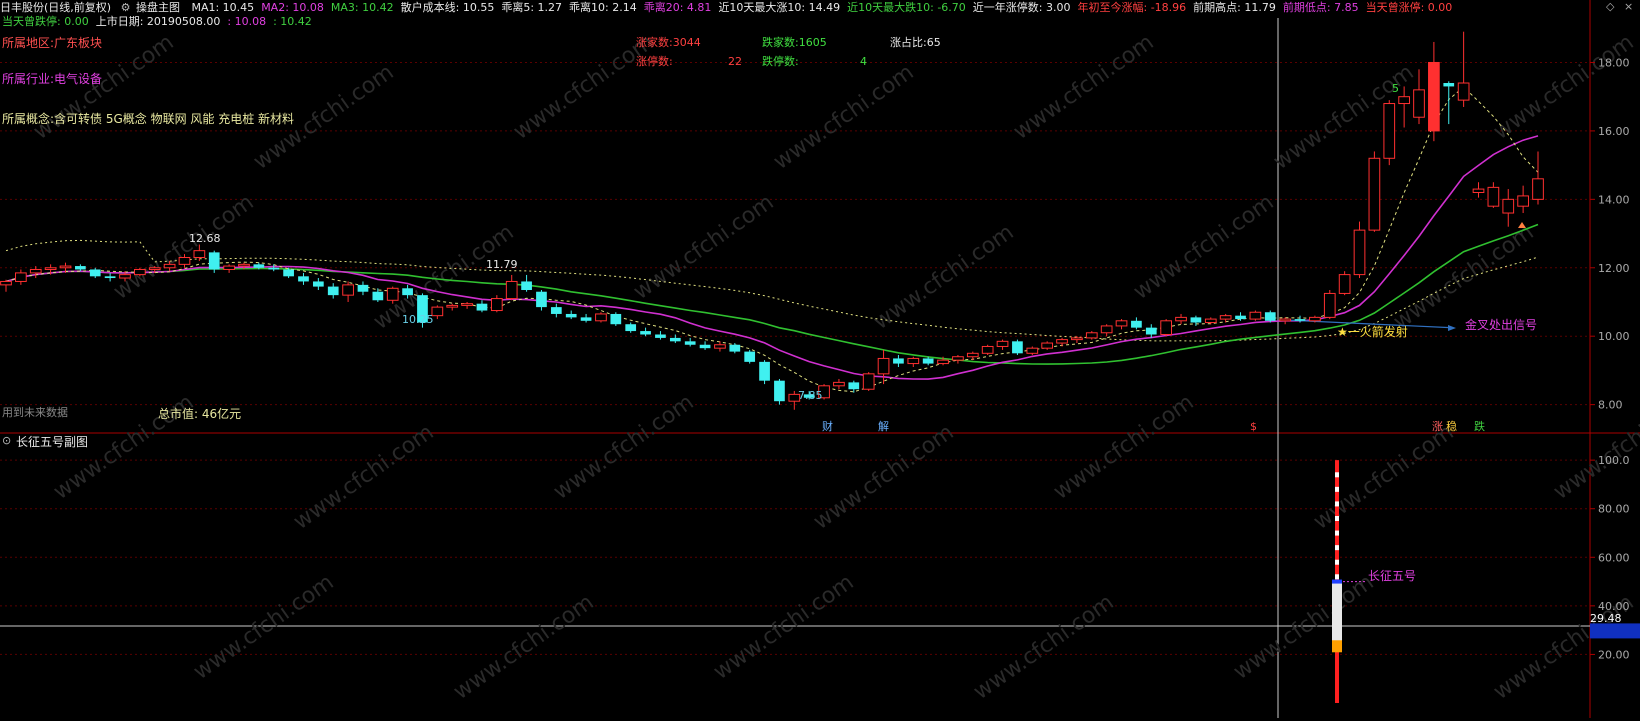  Describe the element at coordinates (1452, 327) in the screenshot. I see `projection-arrow` at that location.